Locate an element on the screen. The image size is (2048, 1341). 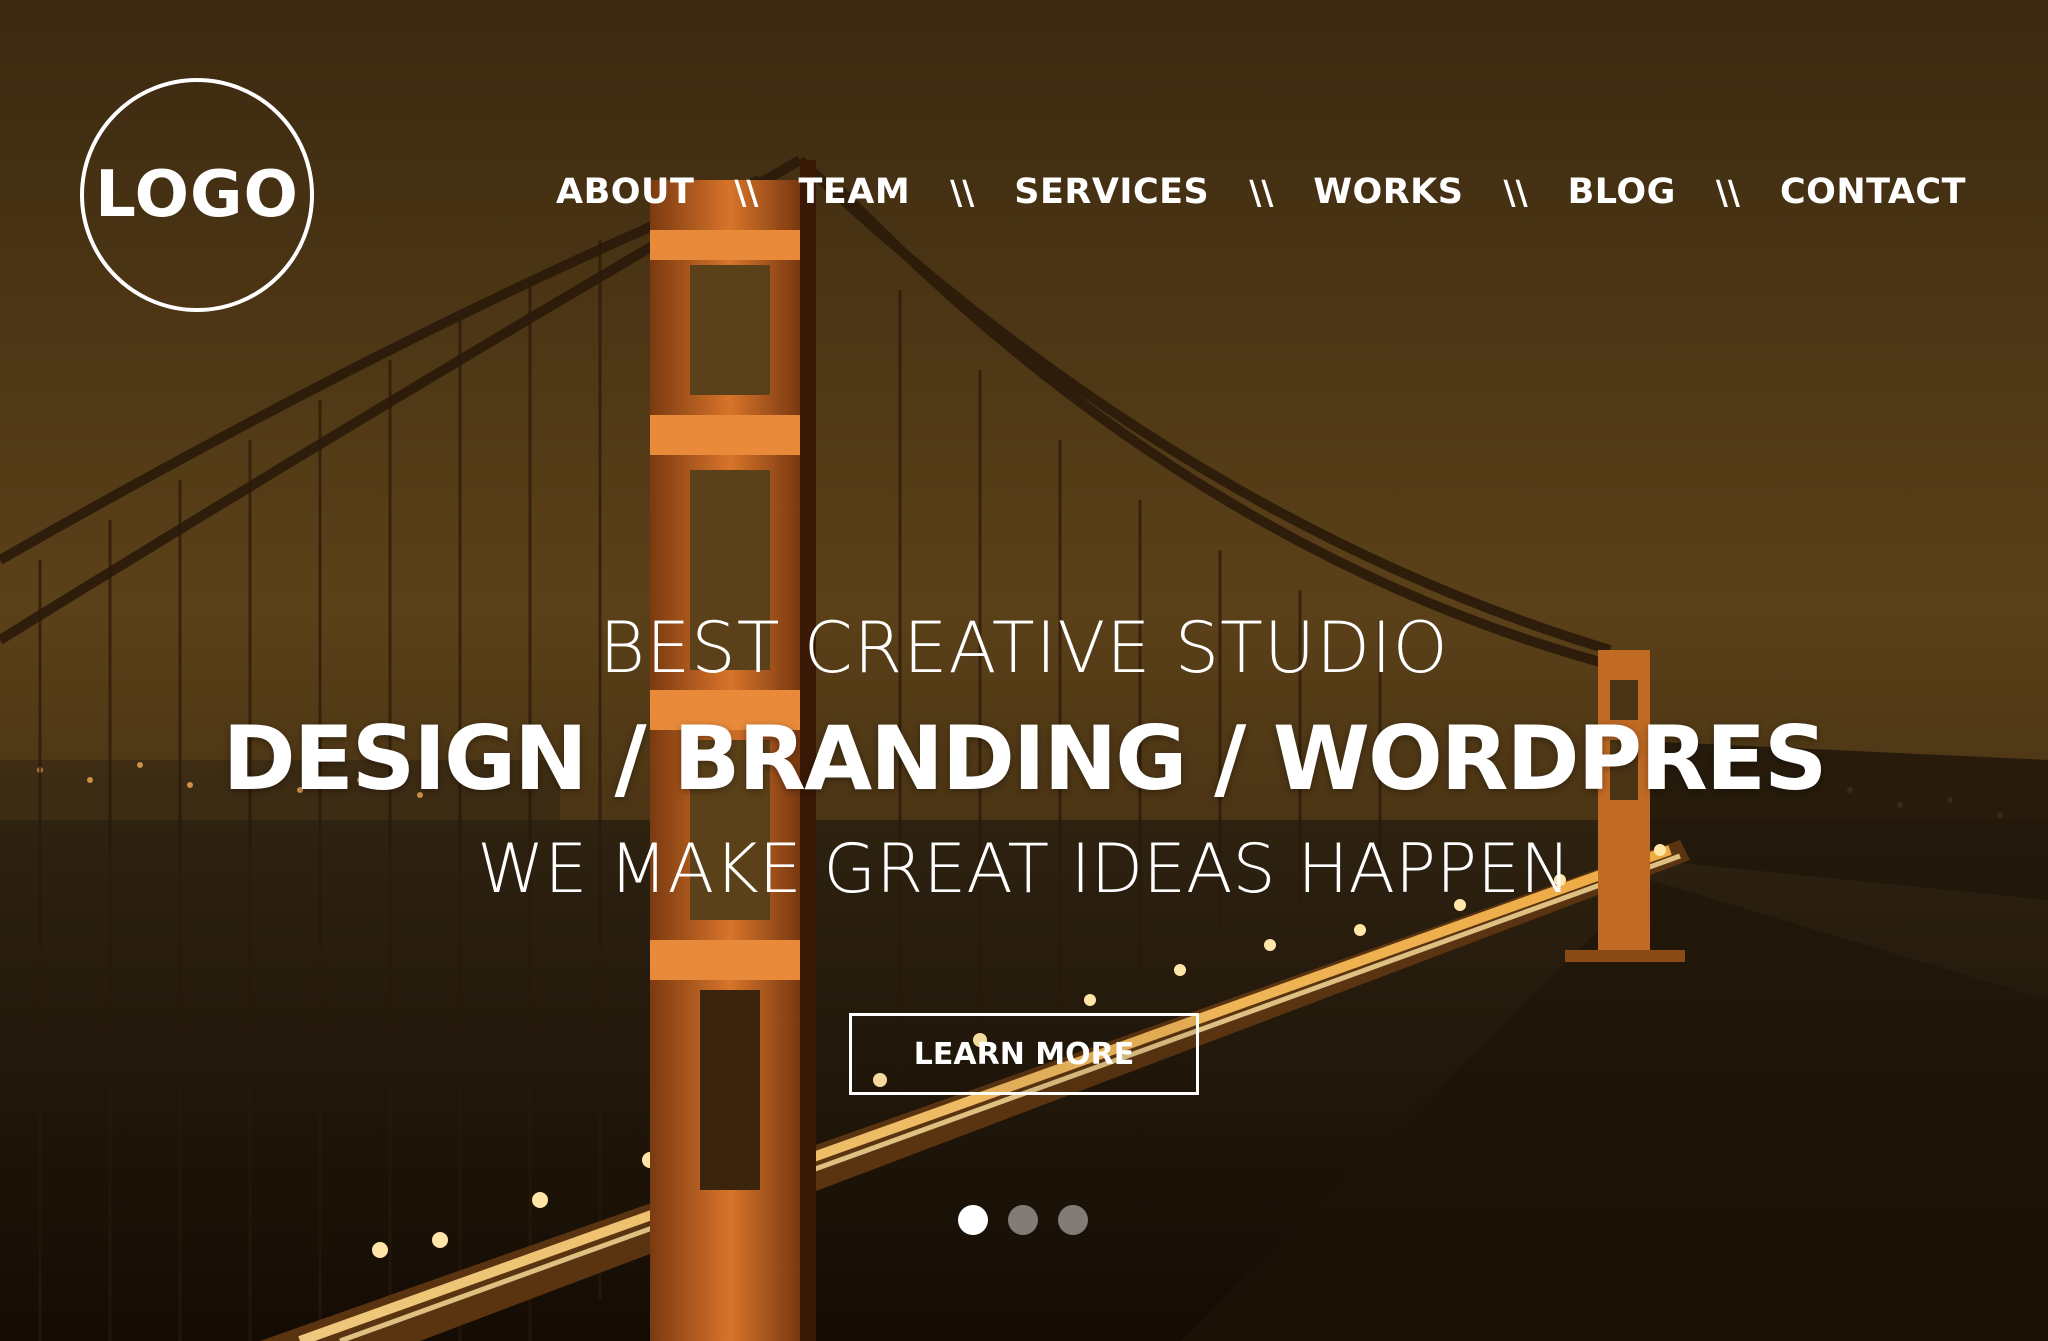
nav-item-blog: BLOG is located at coordinates (1622, 192).